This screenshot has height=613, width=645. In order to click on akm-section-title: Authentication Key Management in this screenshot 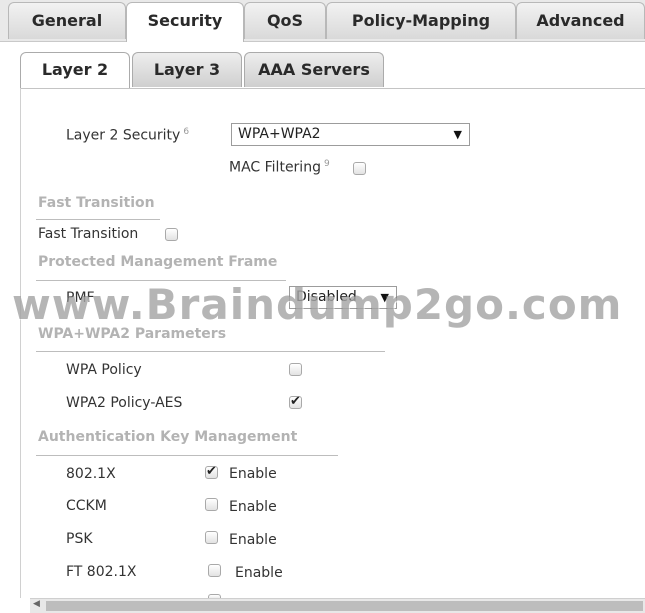, I will do `click(168, 437)`.